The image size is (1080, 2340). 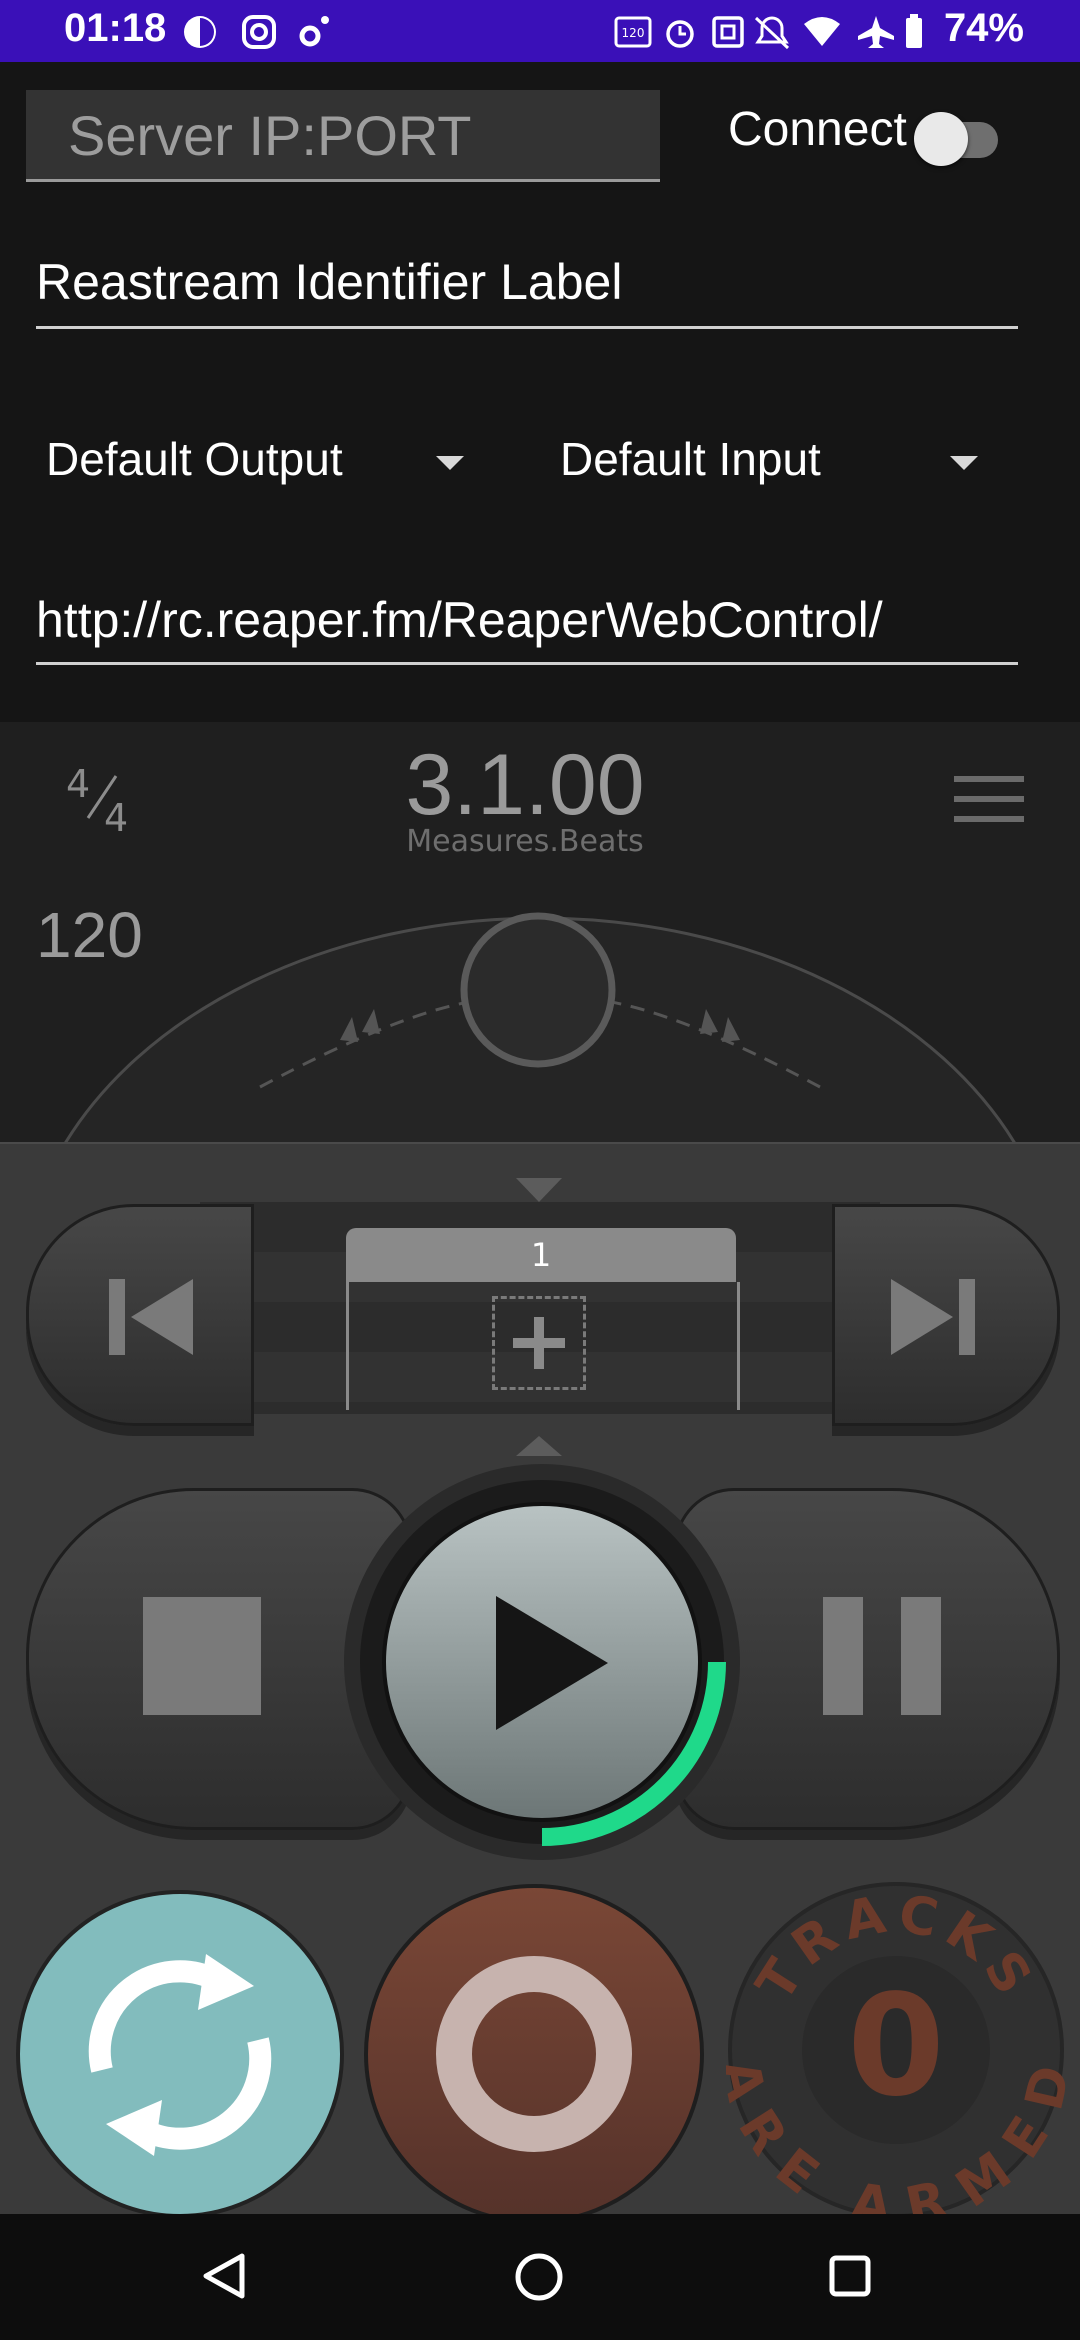 I want to click on navigation-bar, so click(x=540, y=2277).